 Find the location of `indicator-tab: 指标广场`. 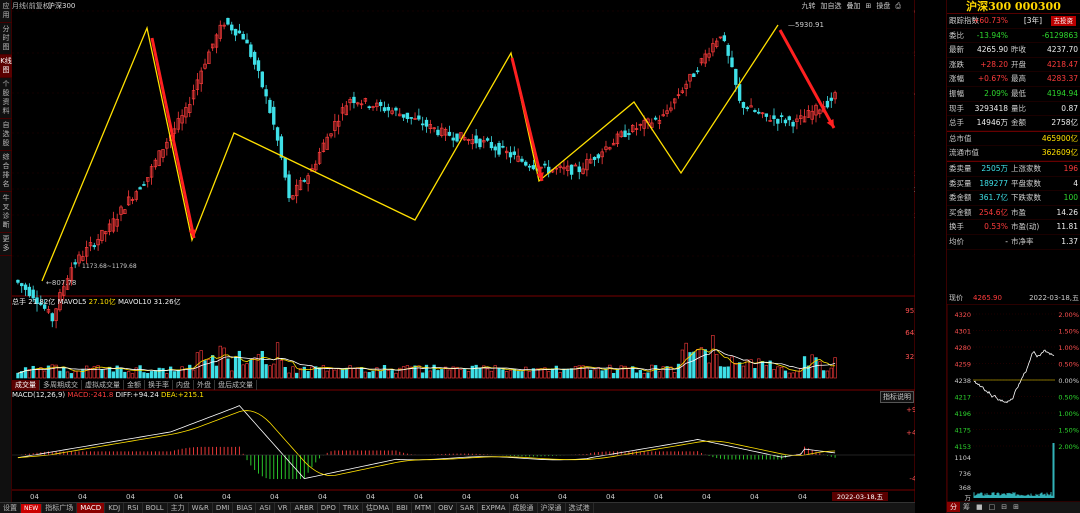

indicator-tab: 指标广场 is located at coordinates (60, 508).